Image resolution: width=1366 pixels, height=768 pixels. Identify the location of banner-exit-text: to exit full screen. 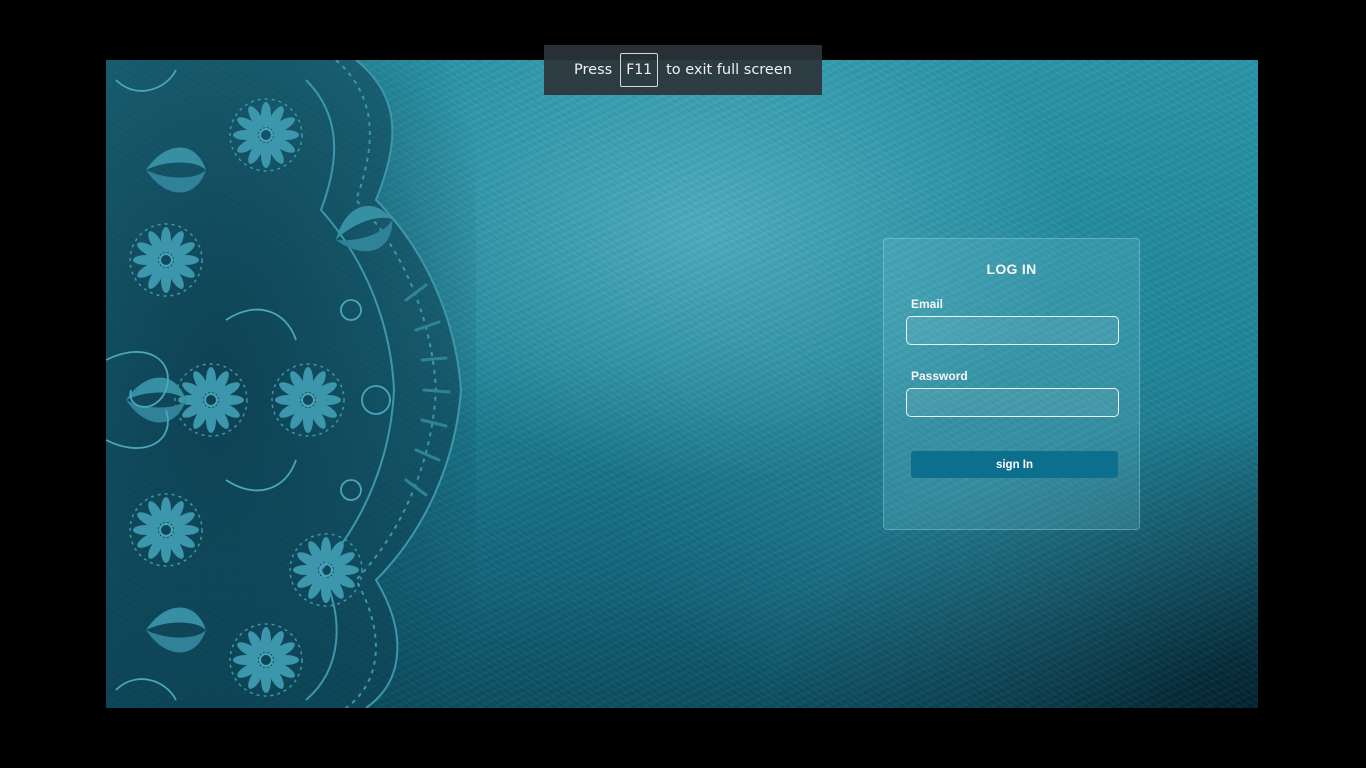
(729, 70).